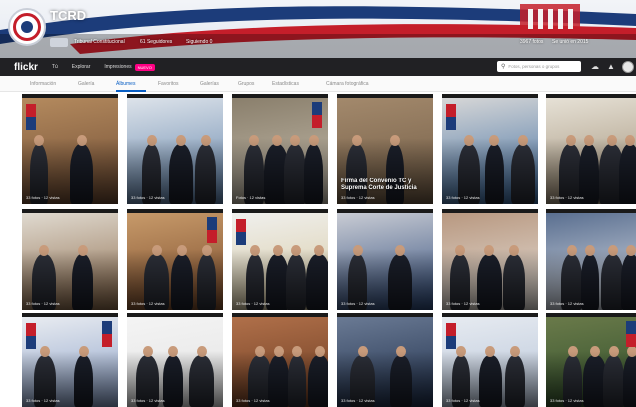  I want to click on account-stat: Siguiendo 0, so click(199, 42).